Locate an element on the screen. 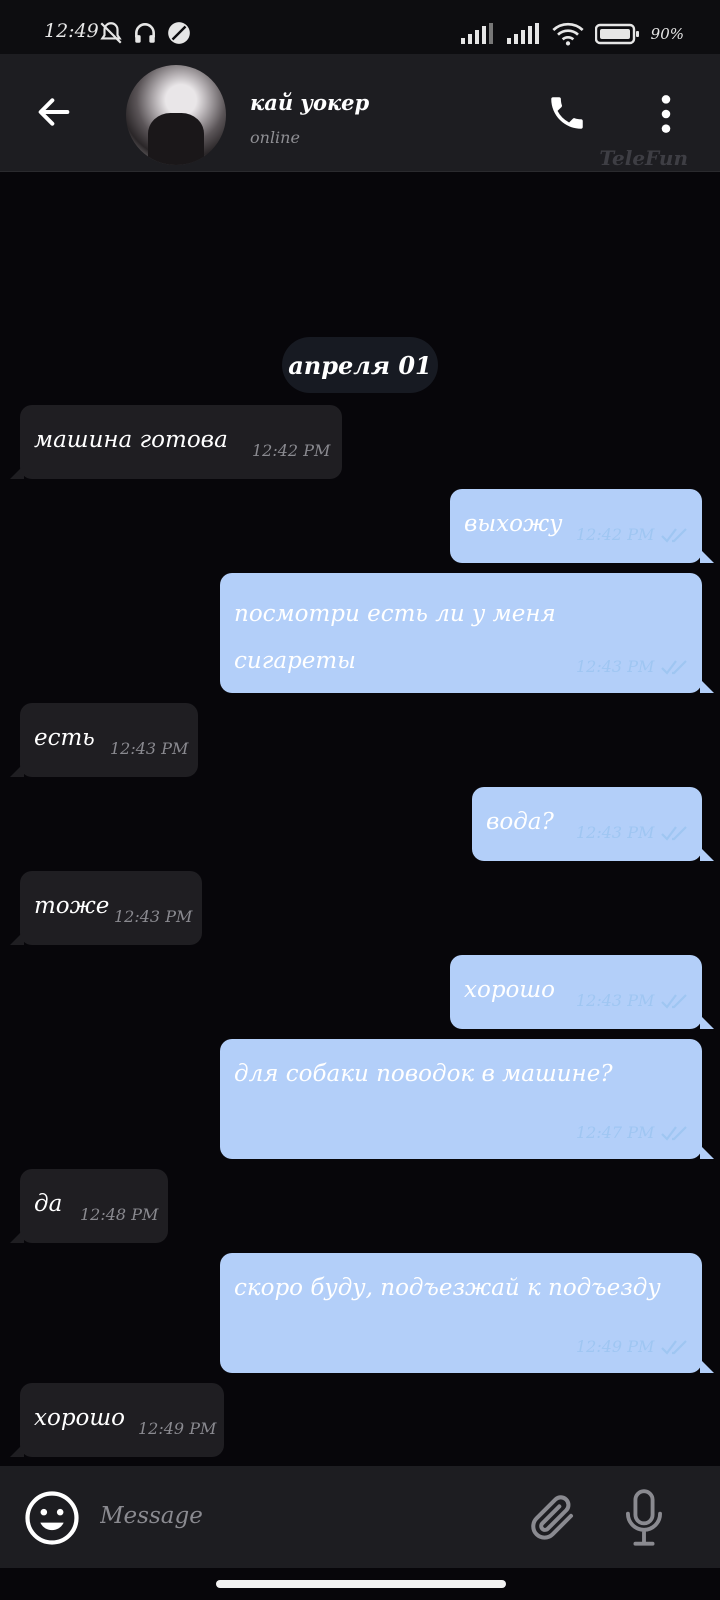 The width and height of the screenshot is (720, 1600). battery-percent: 90% is located at coordinates (667, 34).